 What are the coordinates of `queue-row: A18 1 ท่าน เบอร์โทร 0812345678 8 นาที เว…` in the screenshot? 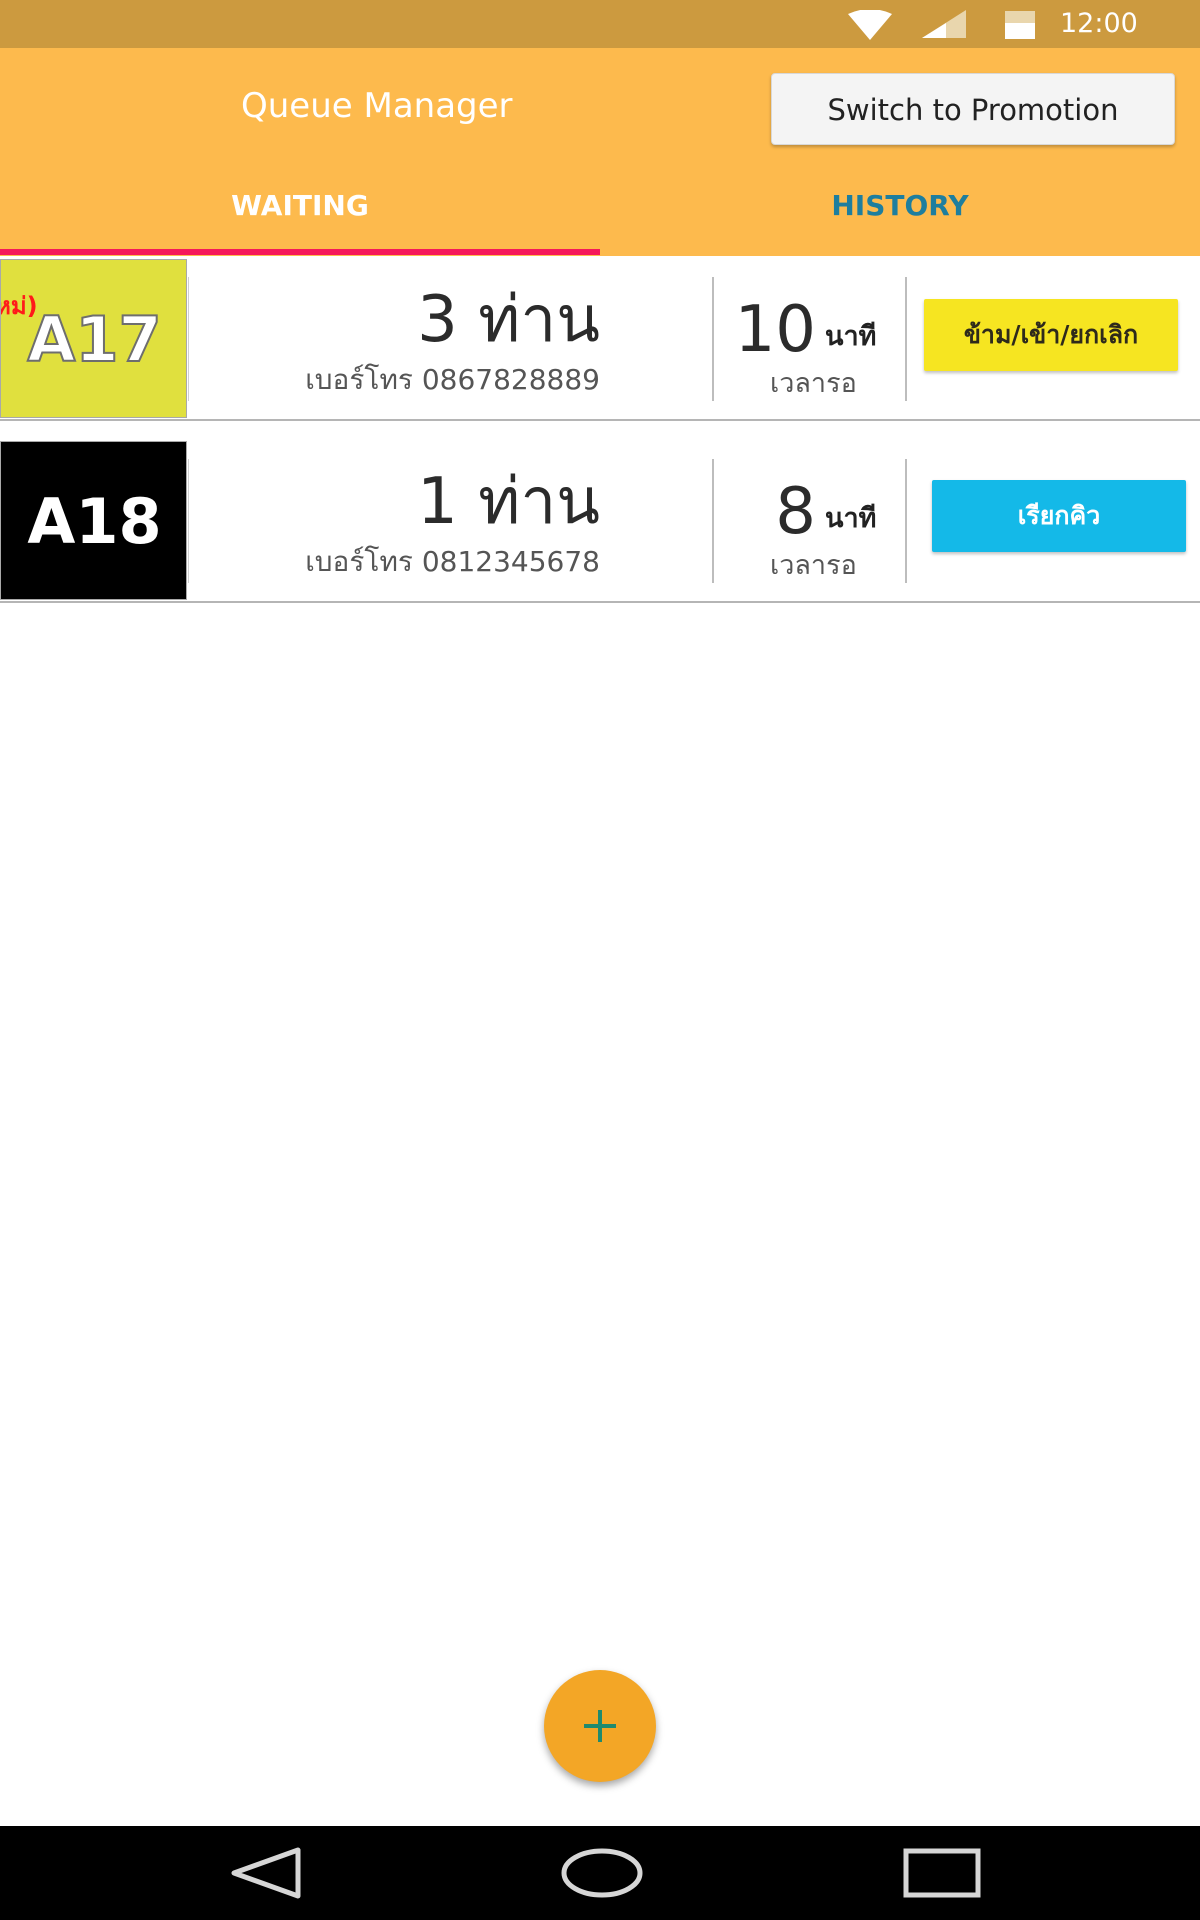 It's located at (600, 522).